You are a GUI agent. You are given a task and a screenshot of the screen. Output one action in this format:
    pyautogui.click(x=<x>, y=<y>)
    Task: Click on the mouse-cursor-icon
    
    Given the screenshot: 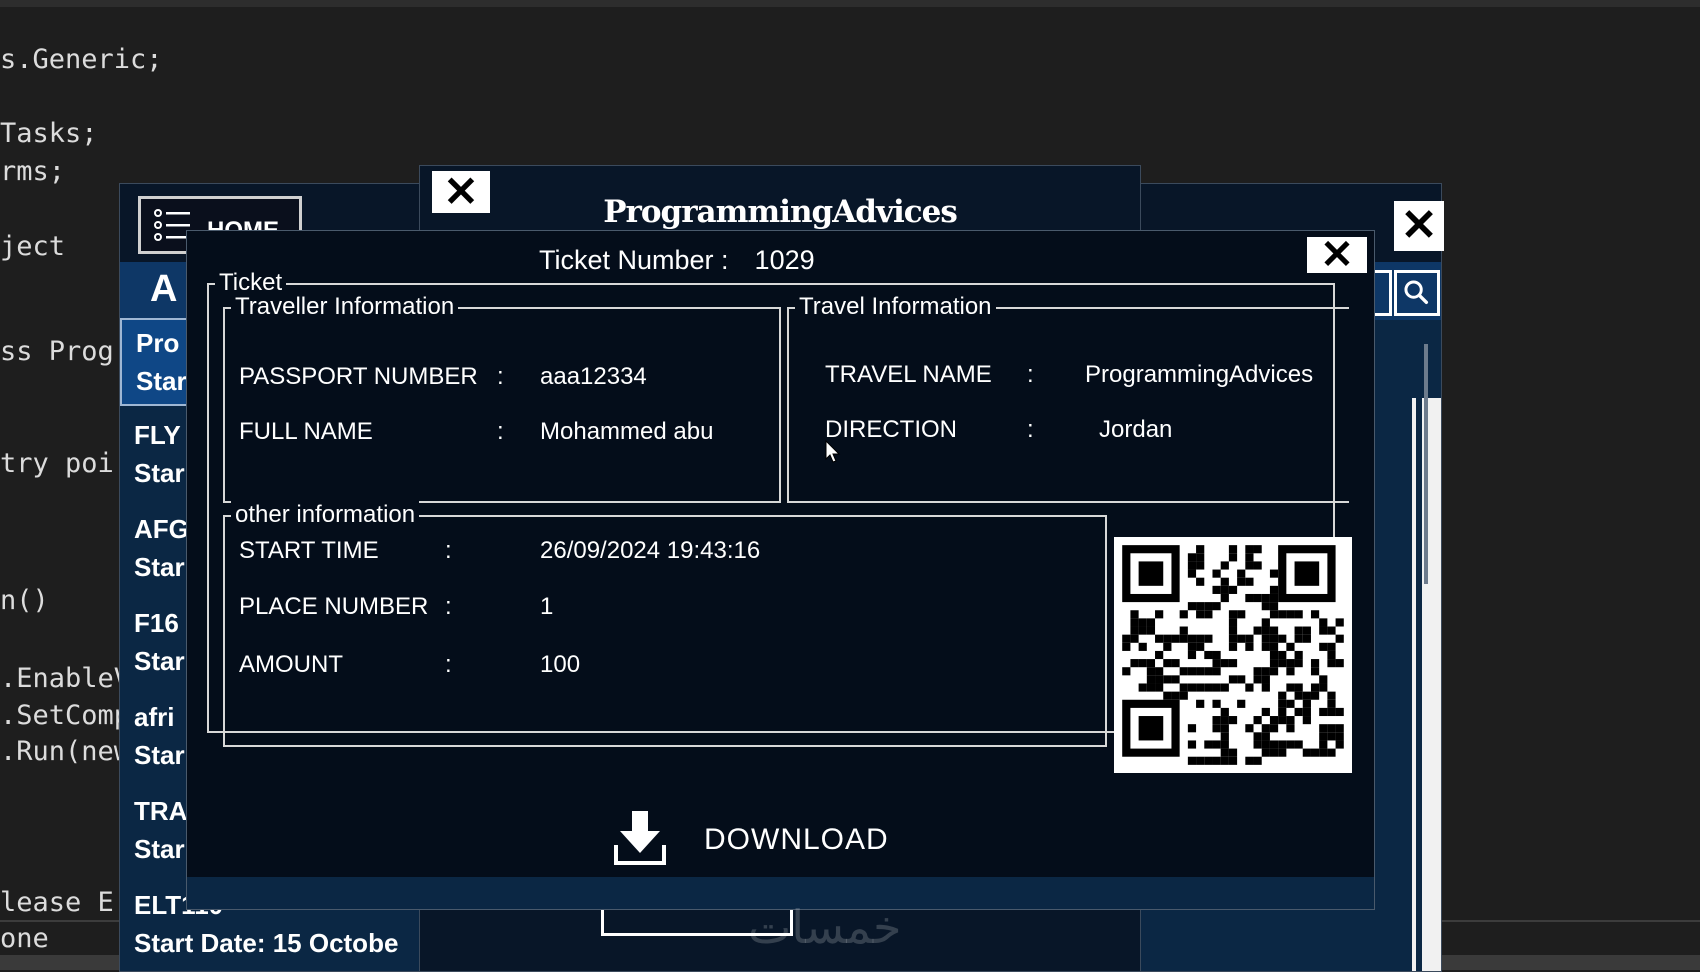 What is the action you would take?
    pyautogui.click(x=833, y=451)
    